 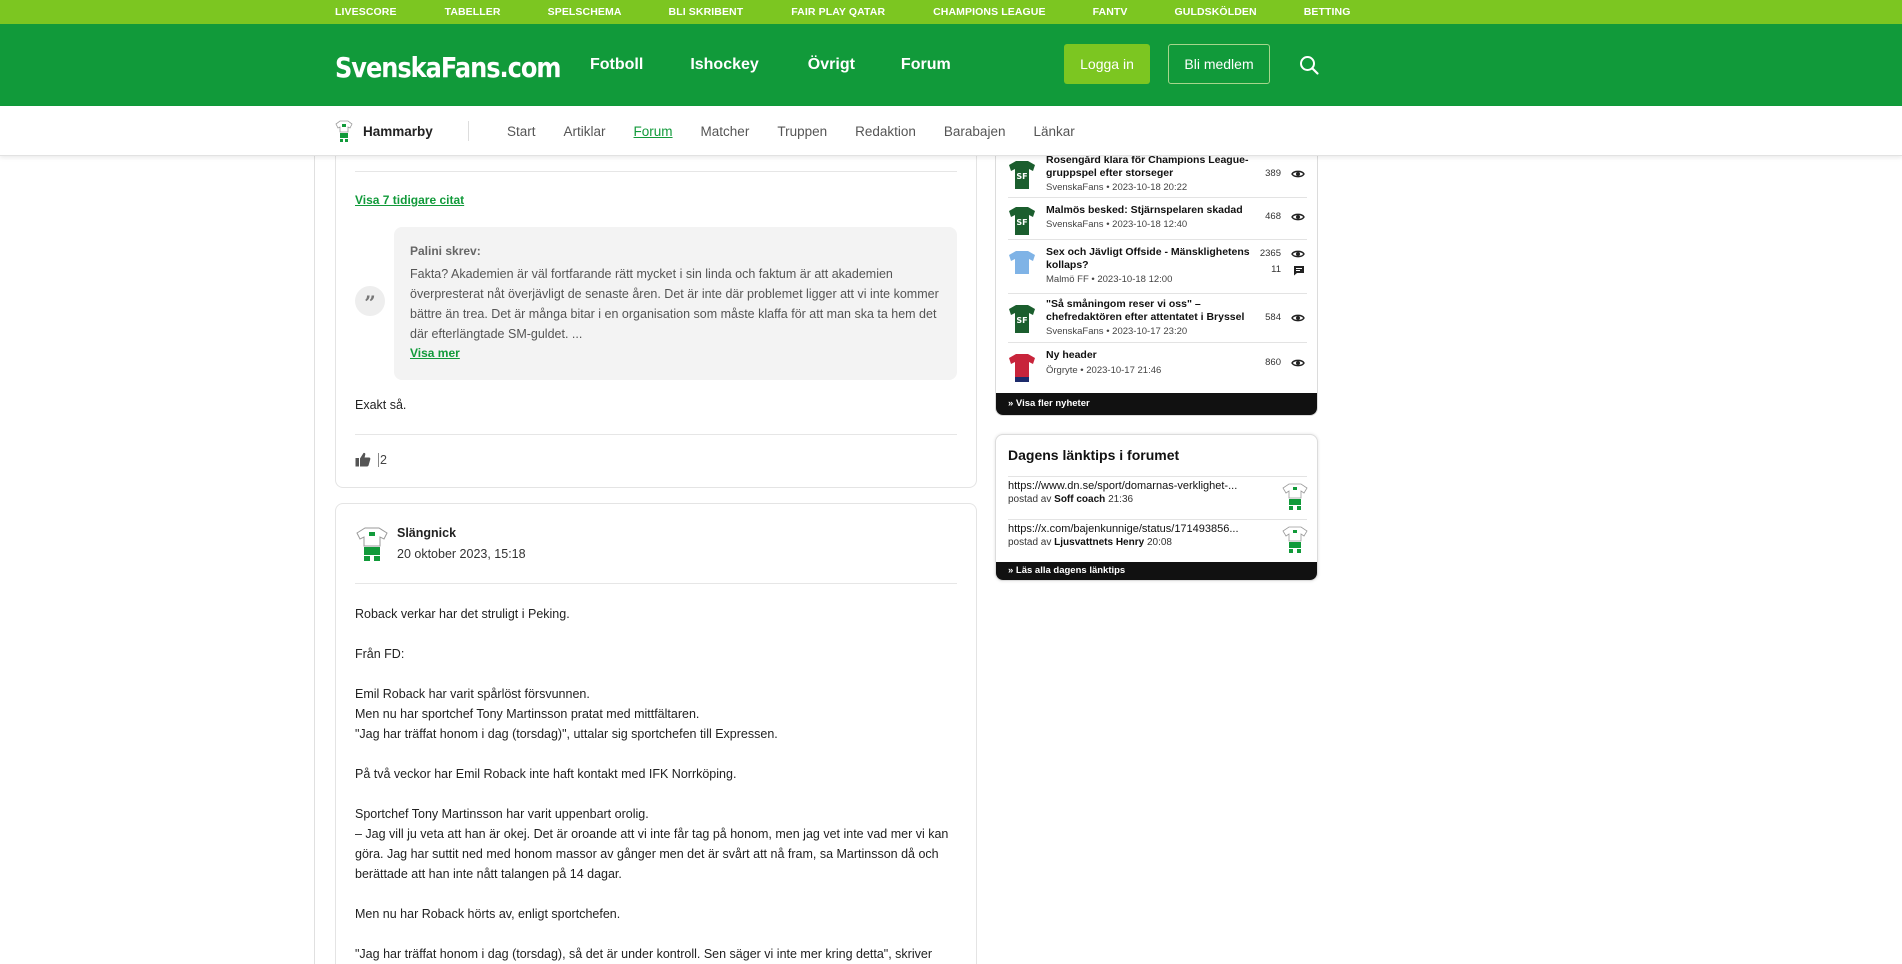 What do you see at coordinates (1156, 404) in the screenshot?
I see `show-more-news-link: » Visa fler nyheter` at bounding box center [1156, 404].